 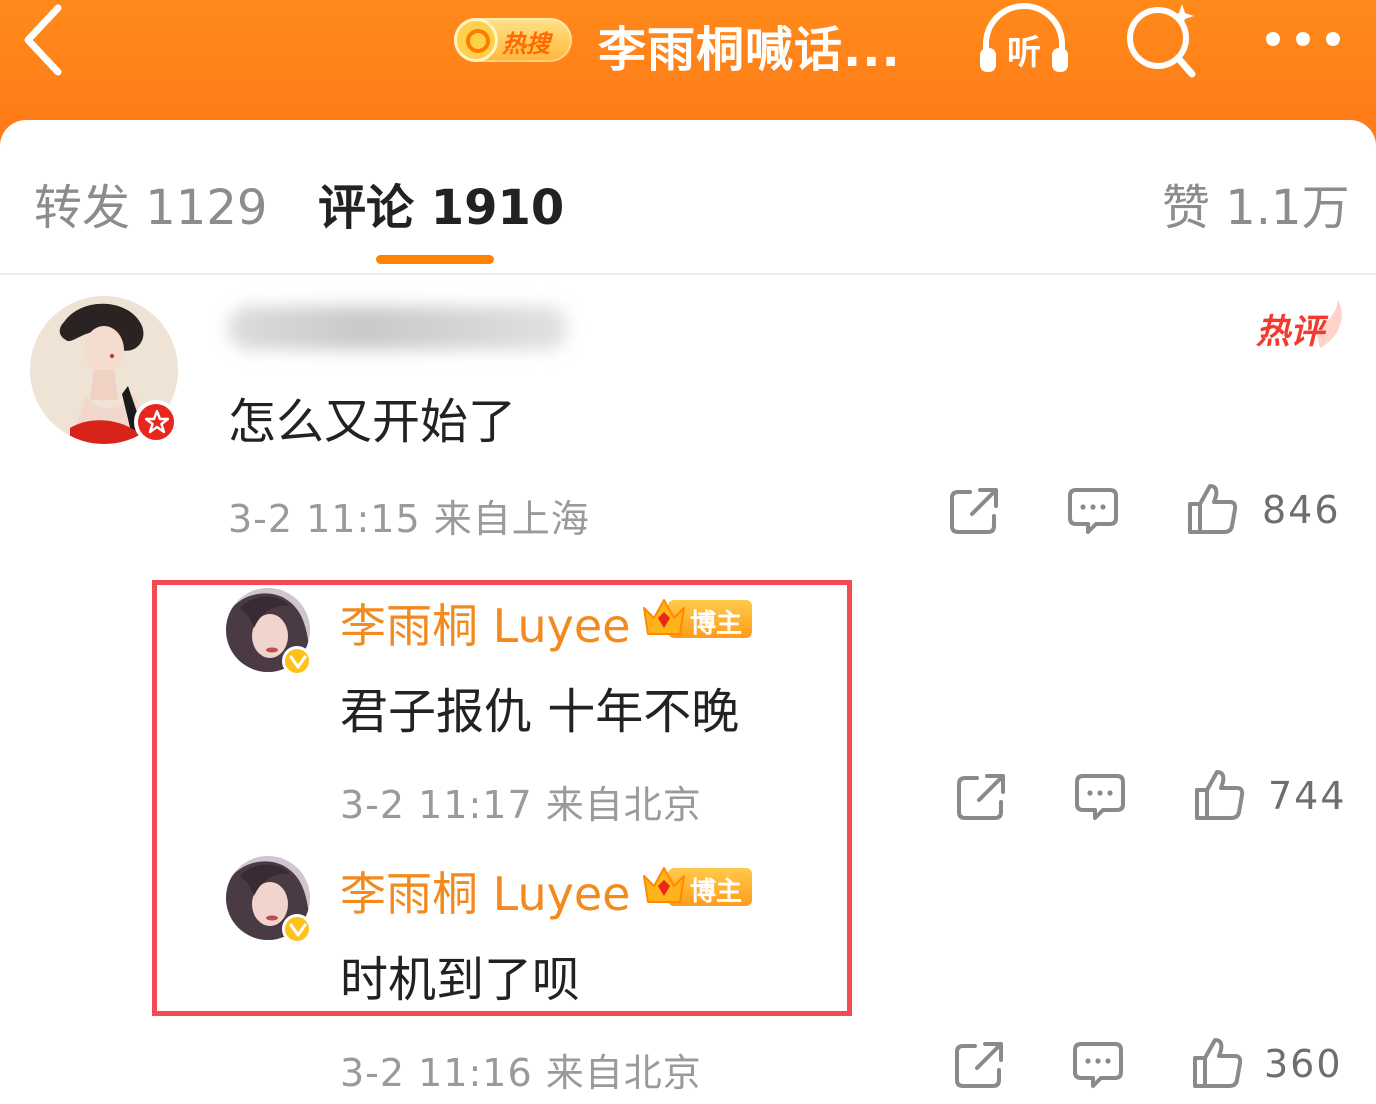 What do you see at coordinates (1301, 510) in the screenshot?
I see `like-count: 846` at bounding box center [1301, 510].